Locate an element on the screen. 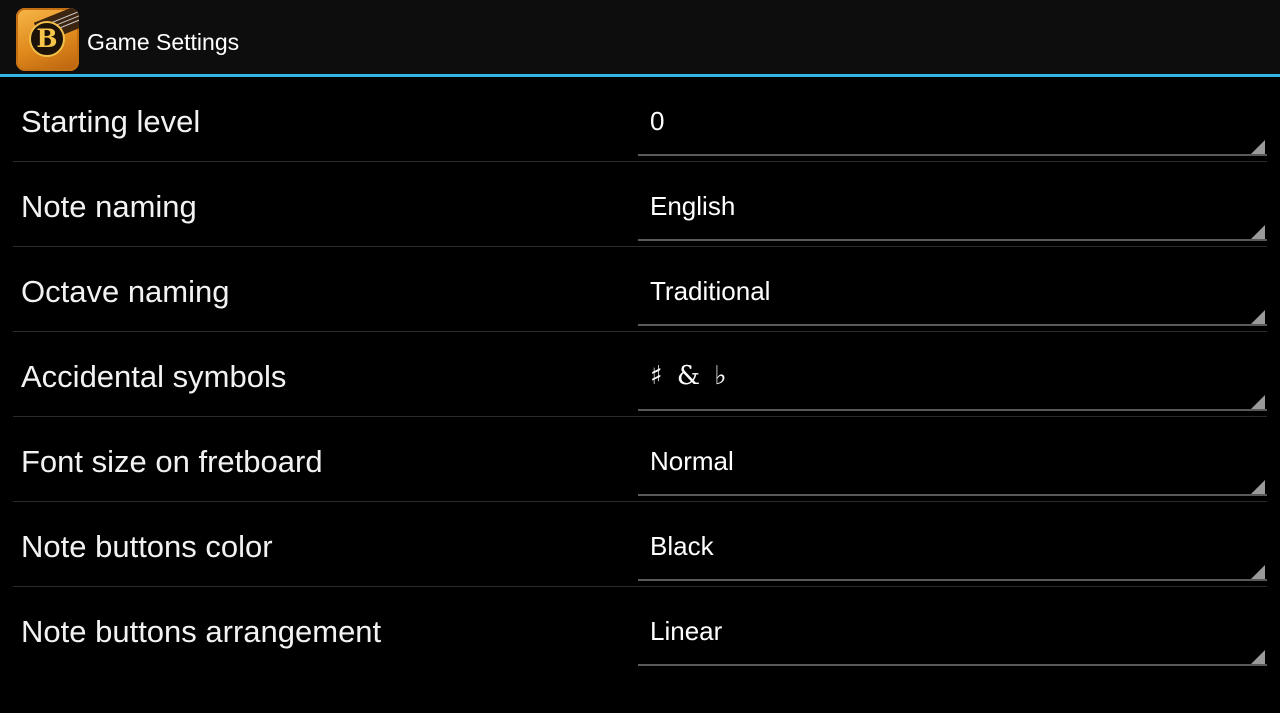  note-buttons-color-spinner: Black is located at coordinates (952, 543).